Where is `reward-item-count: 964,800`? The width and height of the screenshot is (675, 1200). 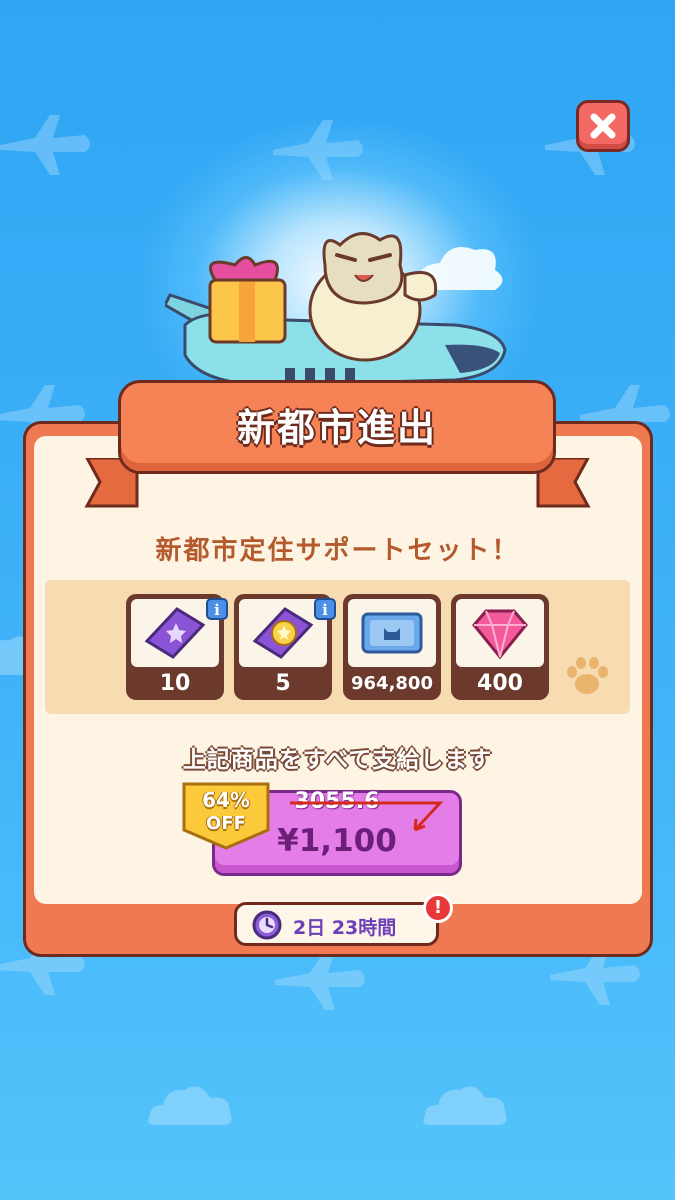
reward-item-count: 964,800 is located at coordinates (392, 683).